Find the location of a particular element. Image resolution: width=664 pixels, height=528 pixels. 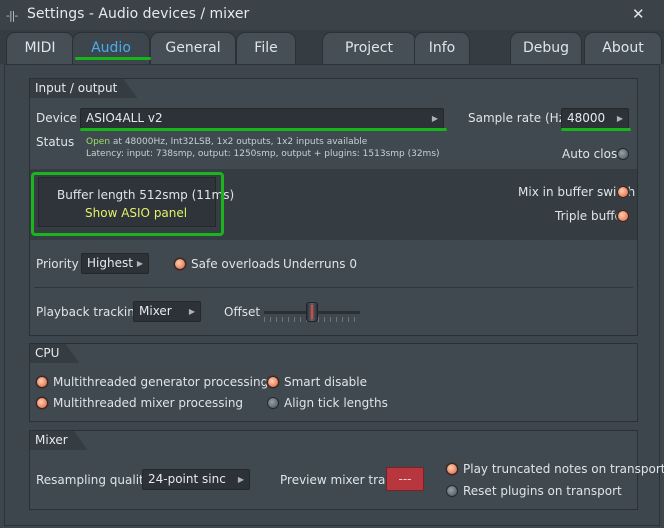

offset-slider is located at coordinates (312, 313).